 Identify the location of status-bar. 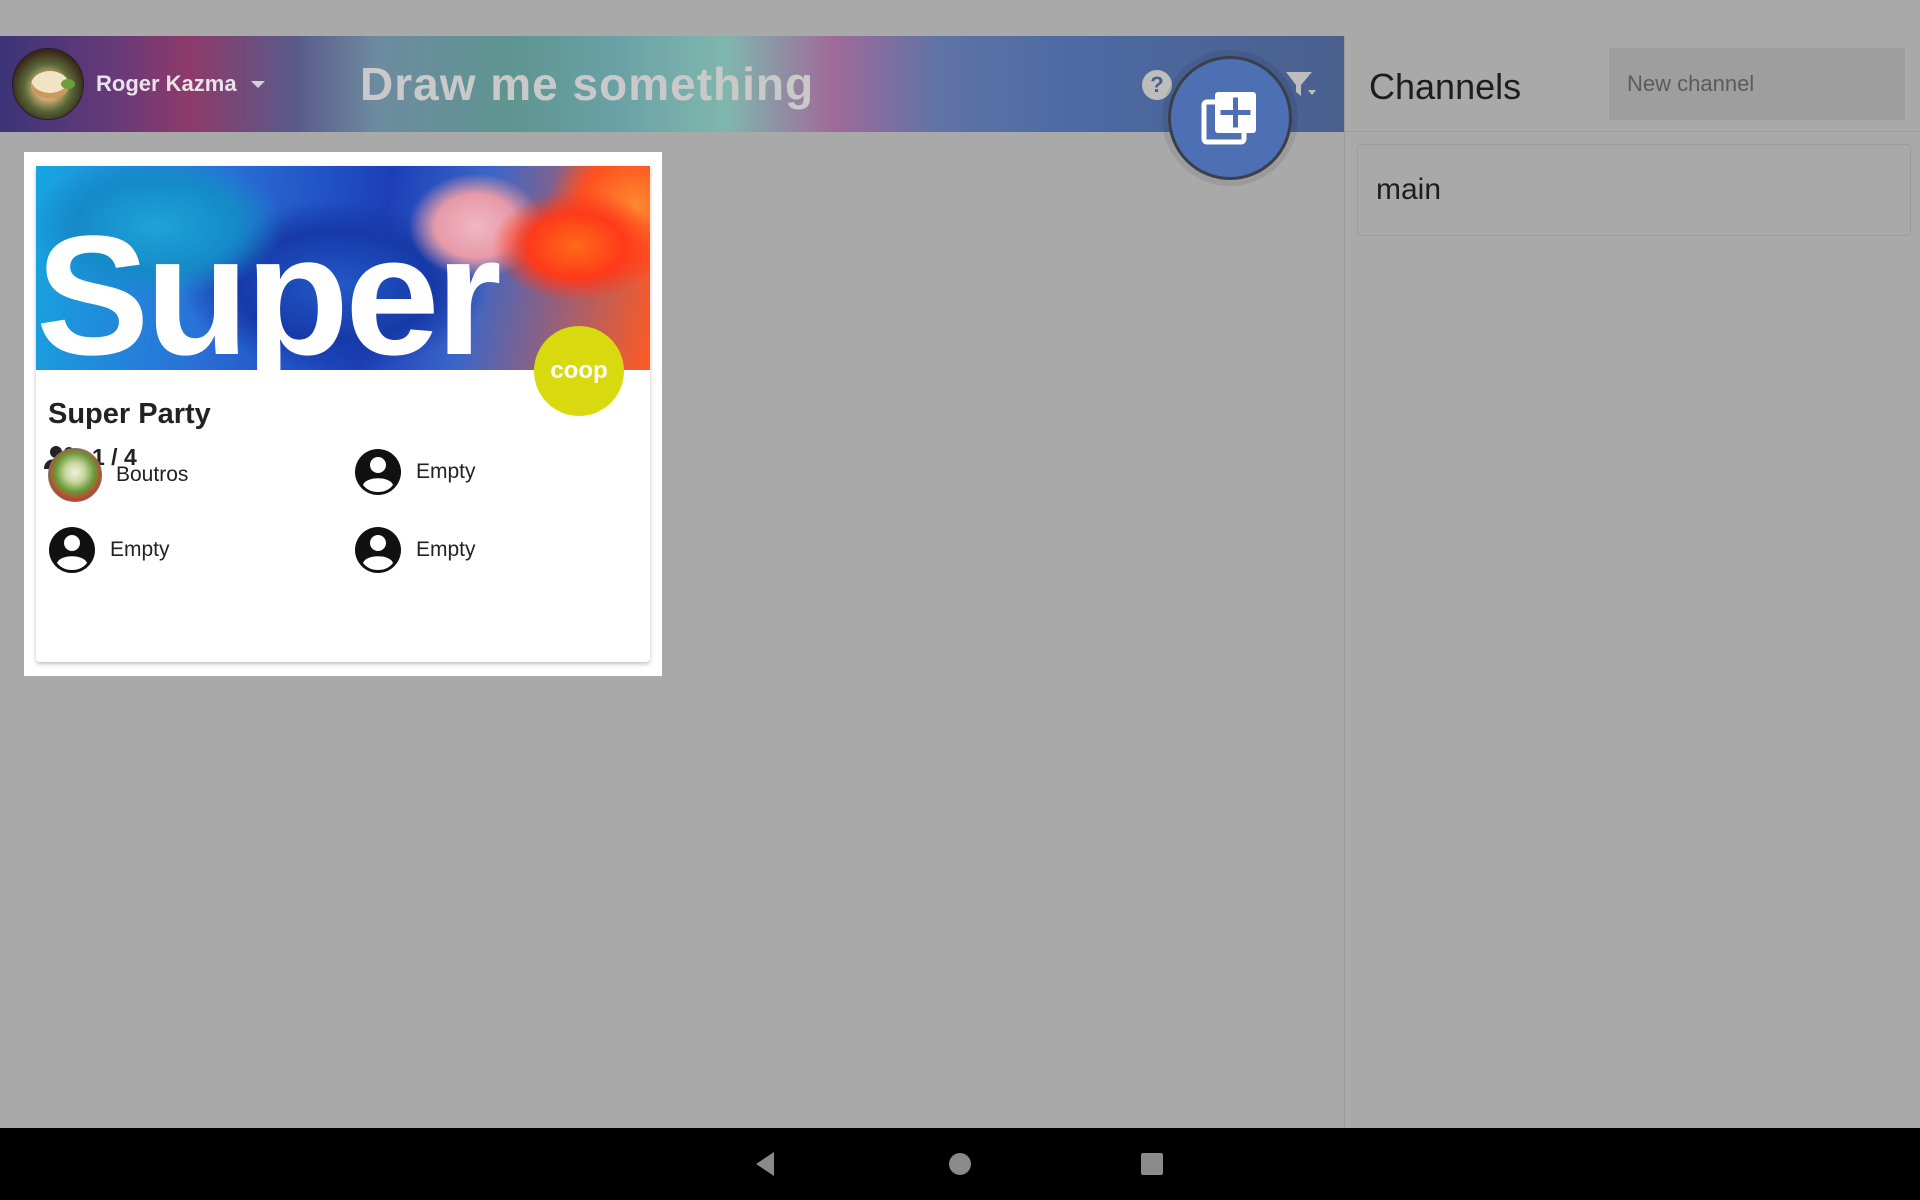
(960, 18).